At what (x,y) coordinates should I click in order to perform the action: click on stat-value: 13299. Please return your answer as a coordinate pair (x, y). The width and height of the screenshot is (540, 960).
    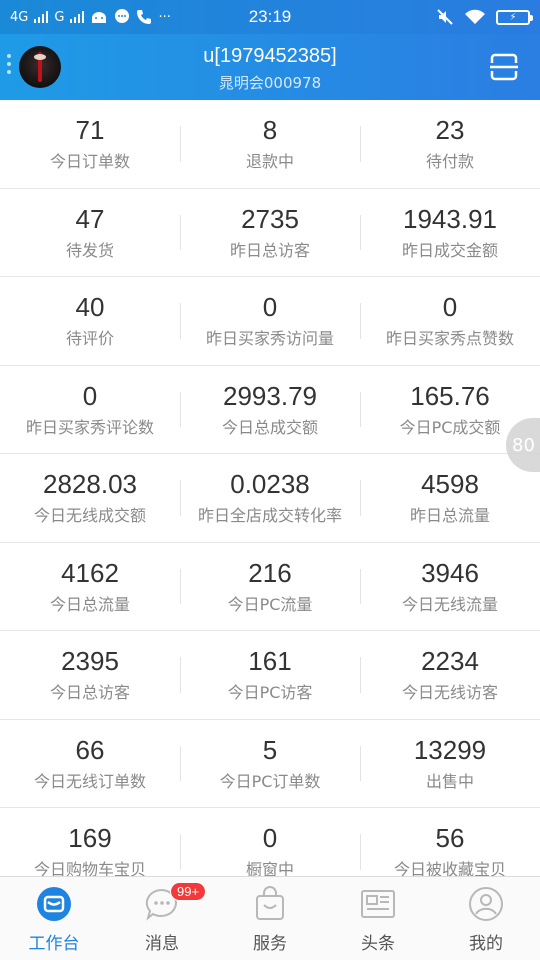
    Looking at the image, I should click on (450, 749).